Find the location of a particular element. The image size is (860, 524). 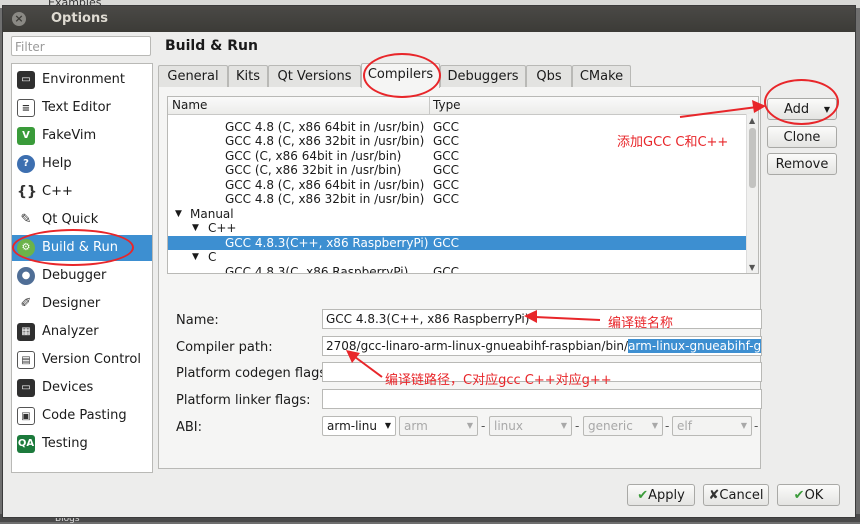

tab-cmake: CMake is located at coordinates (601, 76).